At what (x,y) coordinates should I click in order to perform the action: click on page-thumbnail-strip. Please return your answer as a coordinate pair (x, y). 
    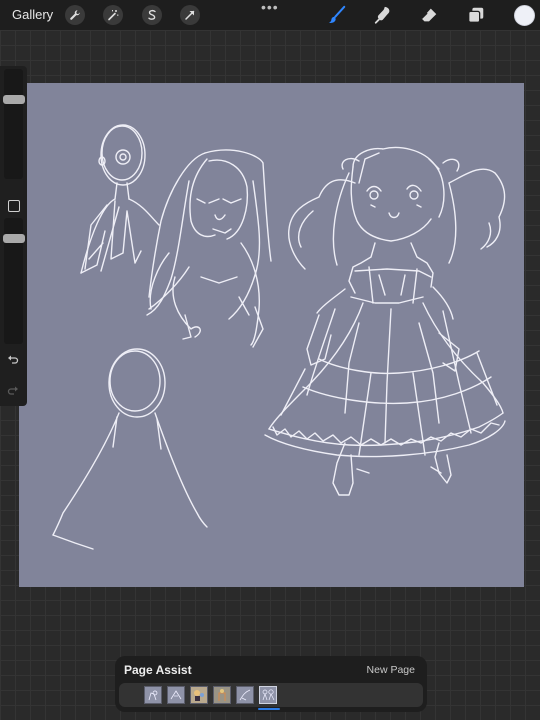
    Looking at the image, I should click on (271, 695).